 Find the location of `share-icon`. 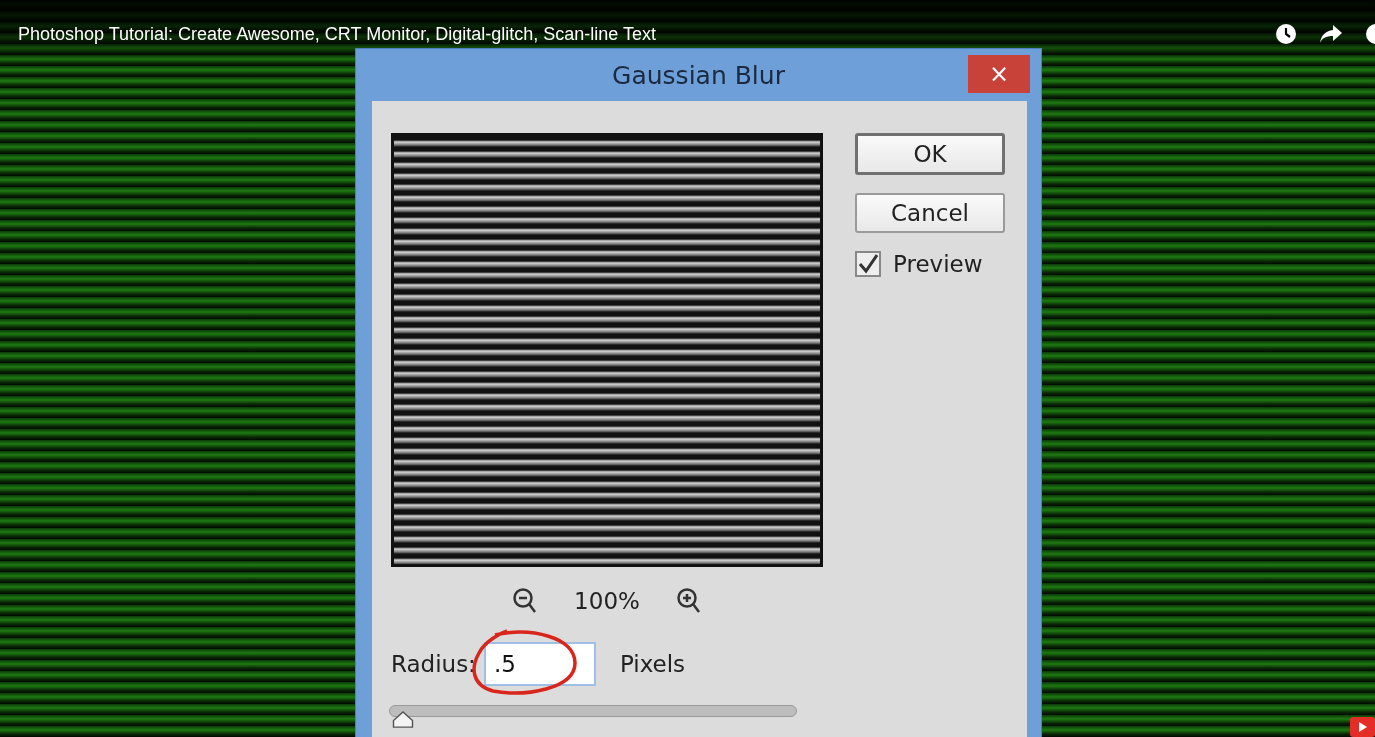

share-icon is located at coordinates (1331, 34).